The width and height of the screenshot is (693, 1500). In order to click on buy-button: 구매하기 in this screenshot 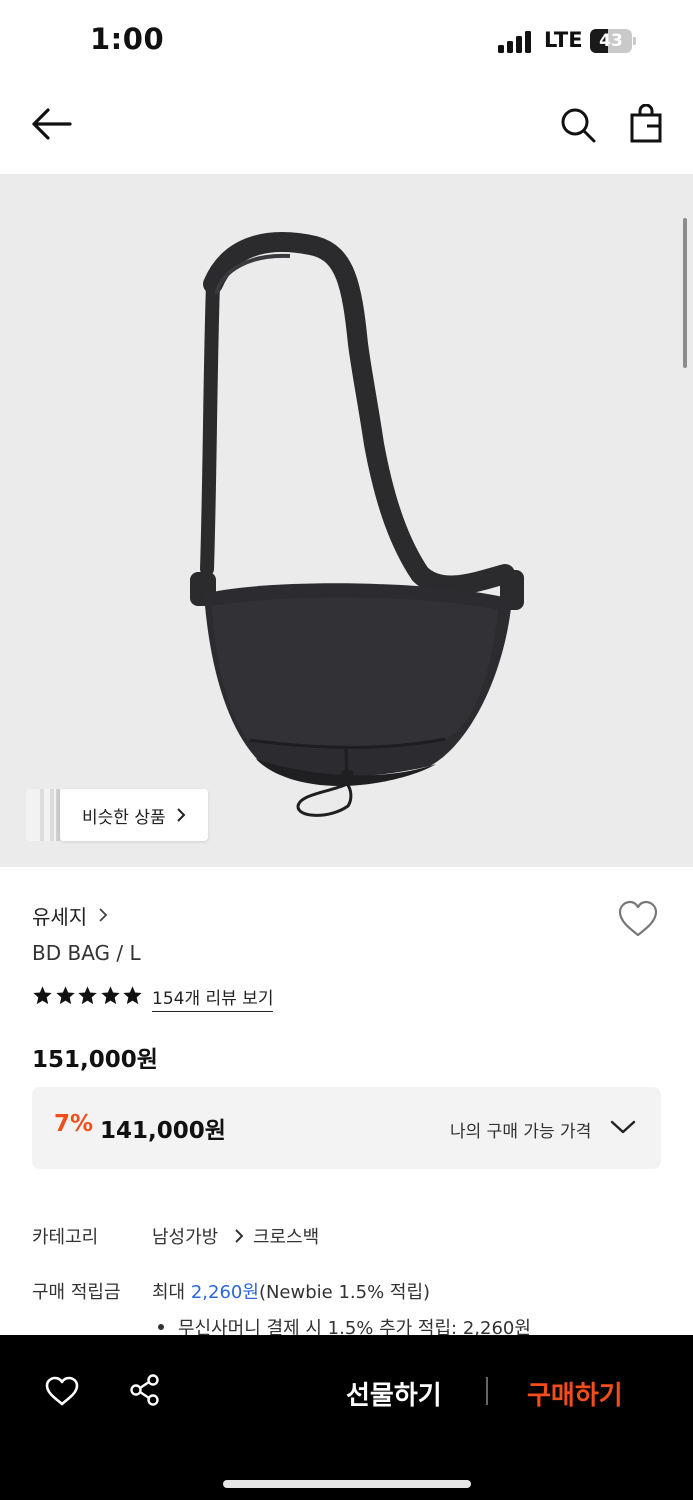, I will do `click(575, 1393)`.